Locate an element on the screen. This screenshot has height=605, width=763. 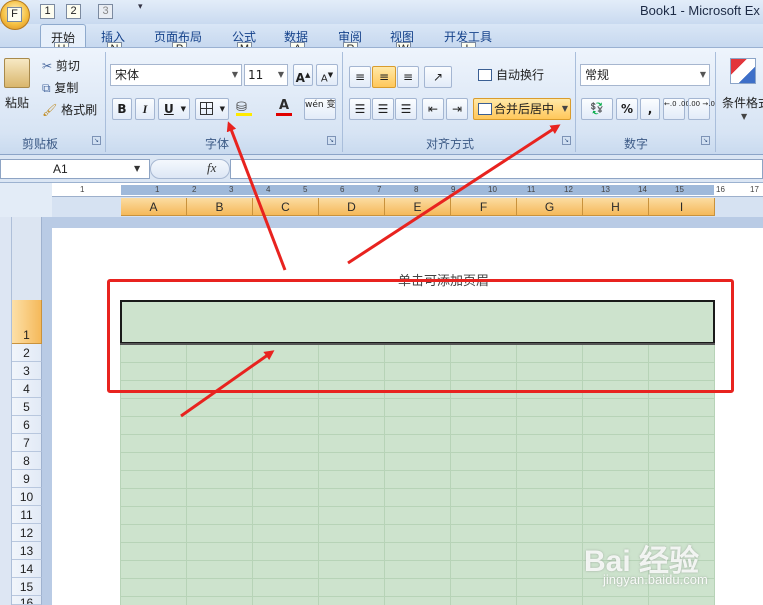
arrow-to-borders is located at coordinates (256, 196).